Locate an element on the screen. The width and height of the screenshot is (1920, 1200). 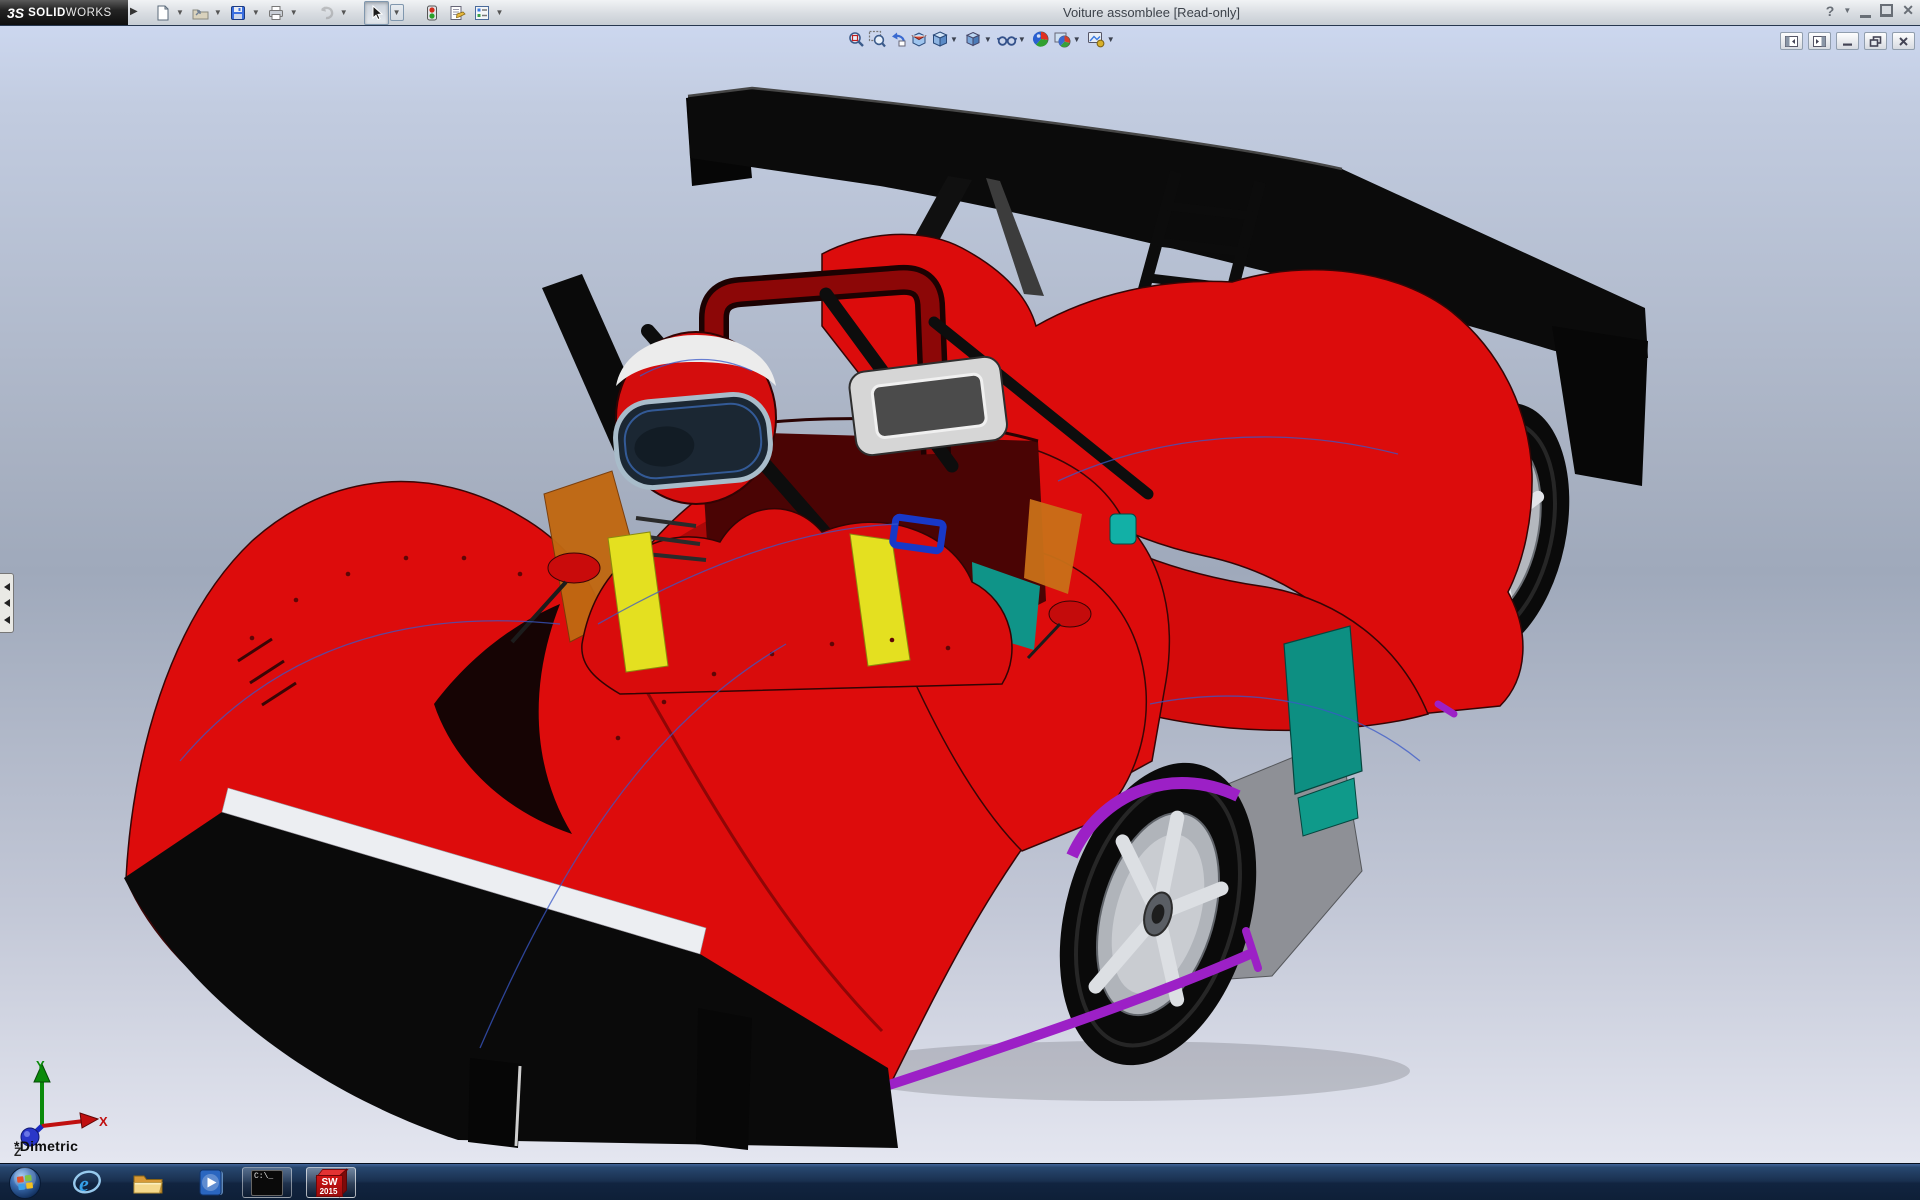
command-prompt-icon: C:\_ is located at coordinates (267, 1182).